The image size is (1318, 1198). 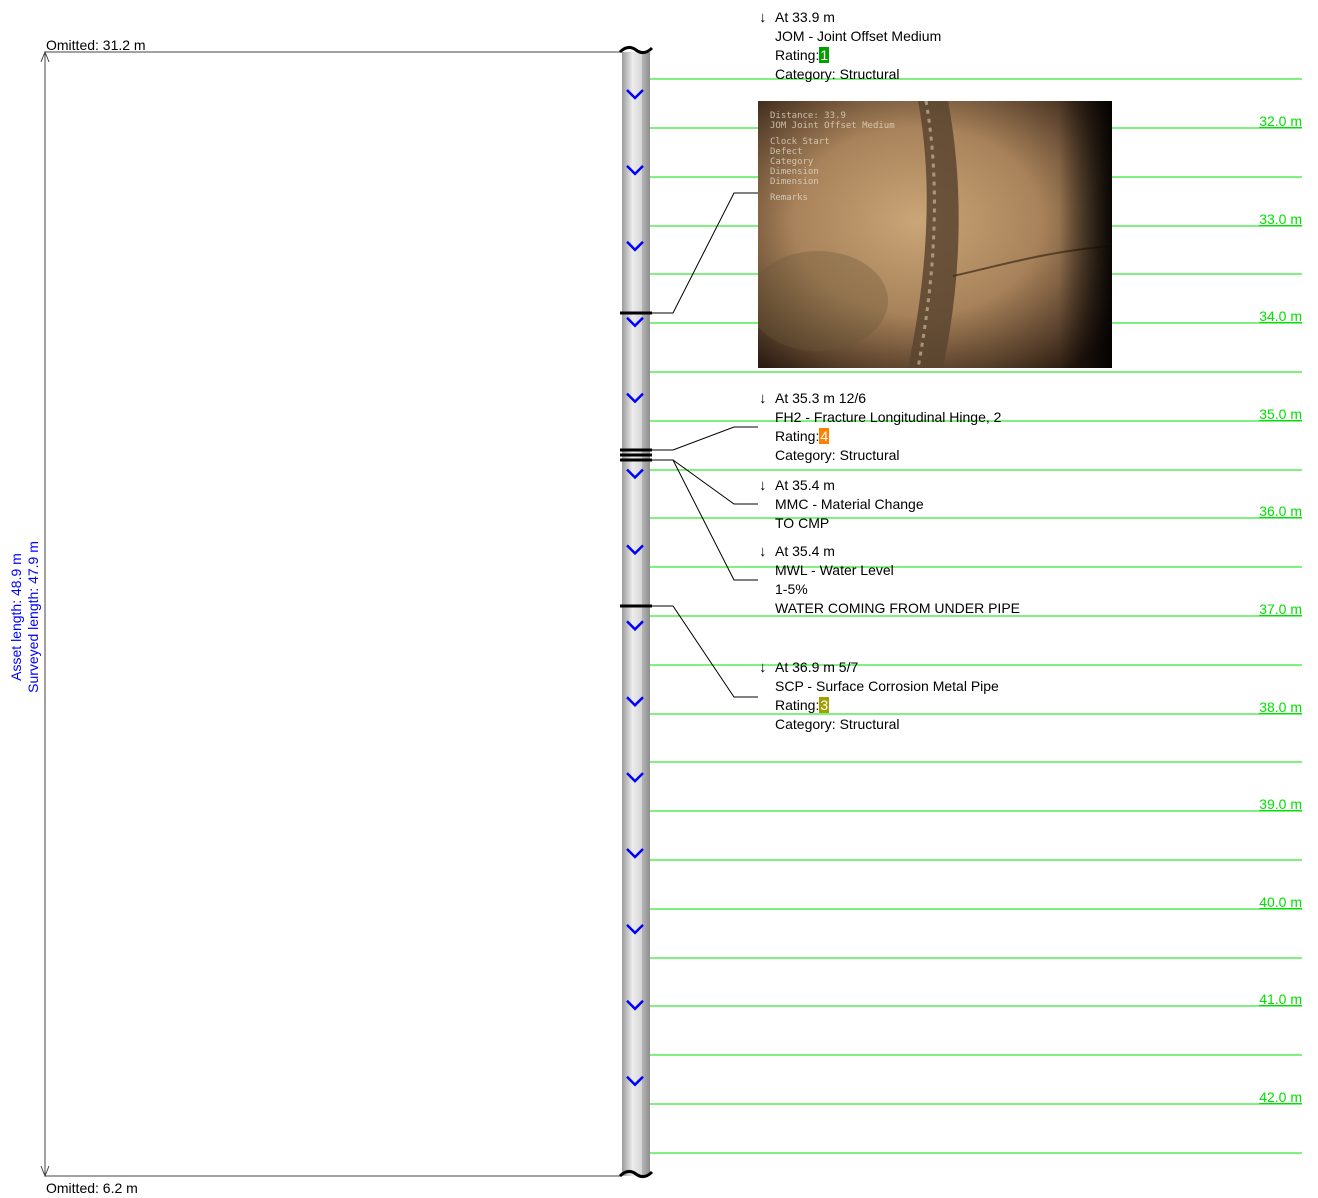 What do you see at coordinates (92, 1188) in the screenshot?
I see `omitted-bottom-label: Omitted: 6.2 m` at bounding box center [92, 1188].